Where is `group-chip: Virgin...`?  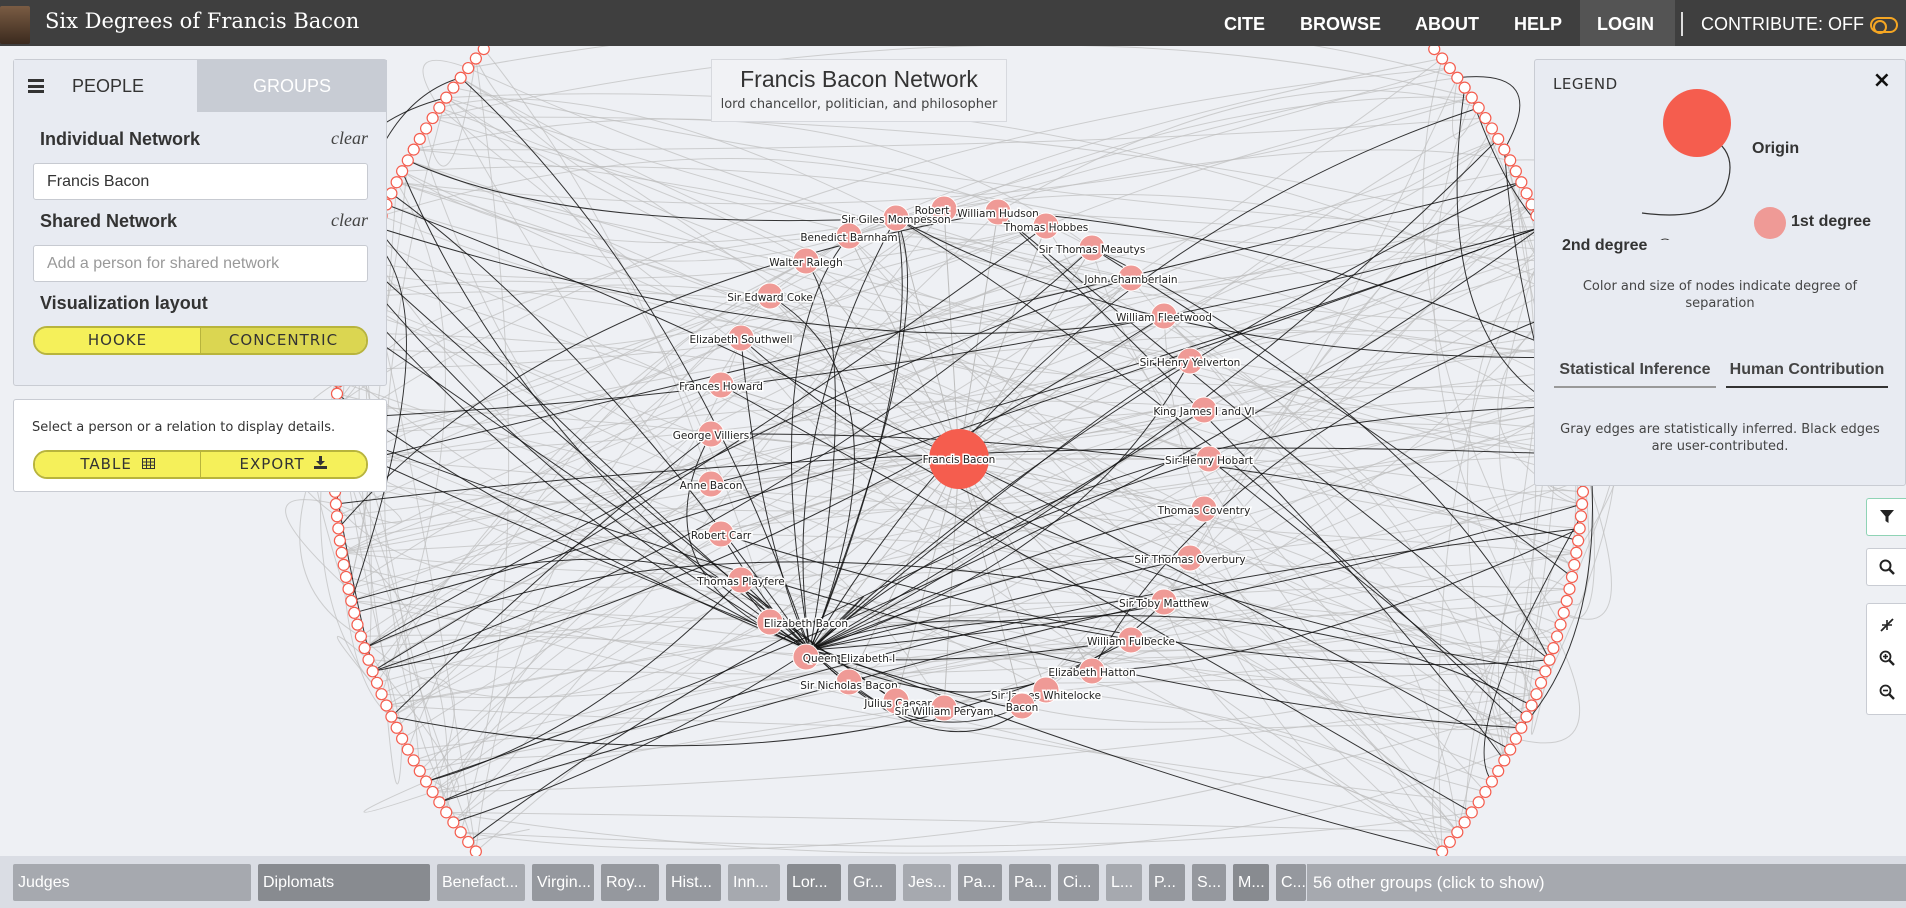 group-chip: Virgin... is located at coordinates (563, 882).